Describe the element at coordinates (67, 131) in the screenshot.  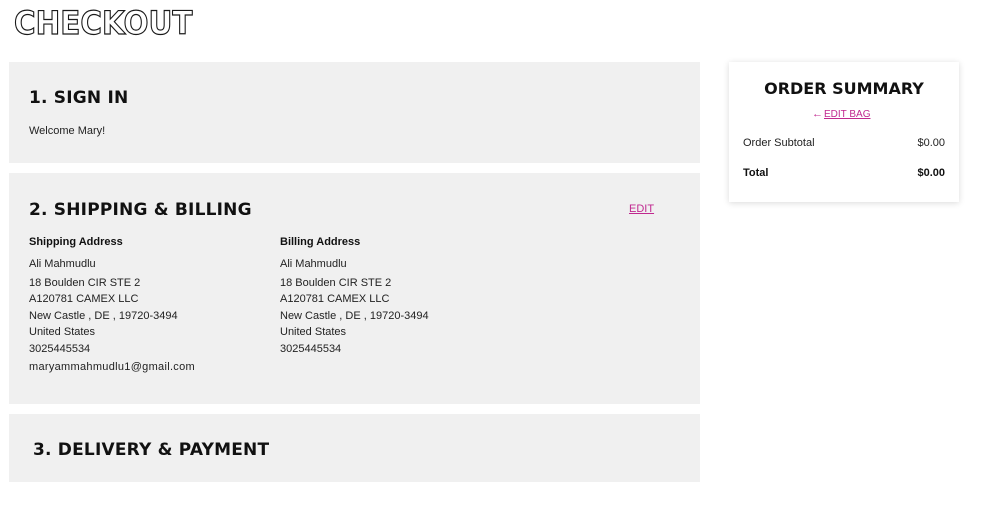
I see `welcome-message: Welcome Mary!` at that location.